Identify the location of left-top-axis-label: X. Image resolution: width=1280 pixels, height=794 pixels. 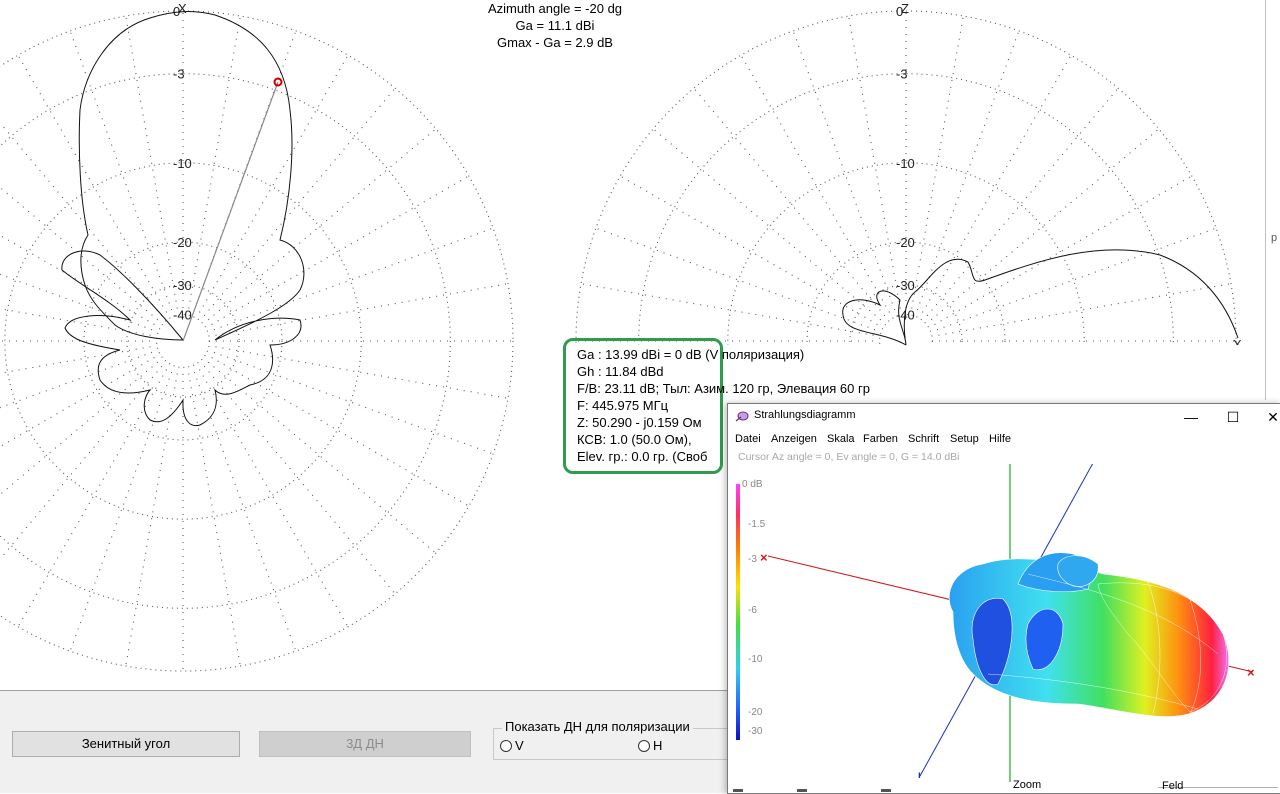
(182, 8).